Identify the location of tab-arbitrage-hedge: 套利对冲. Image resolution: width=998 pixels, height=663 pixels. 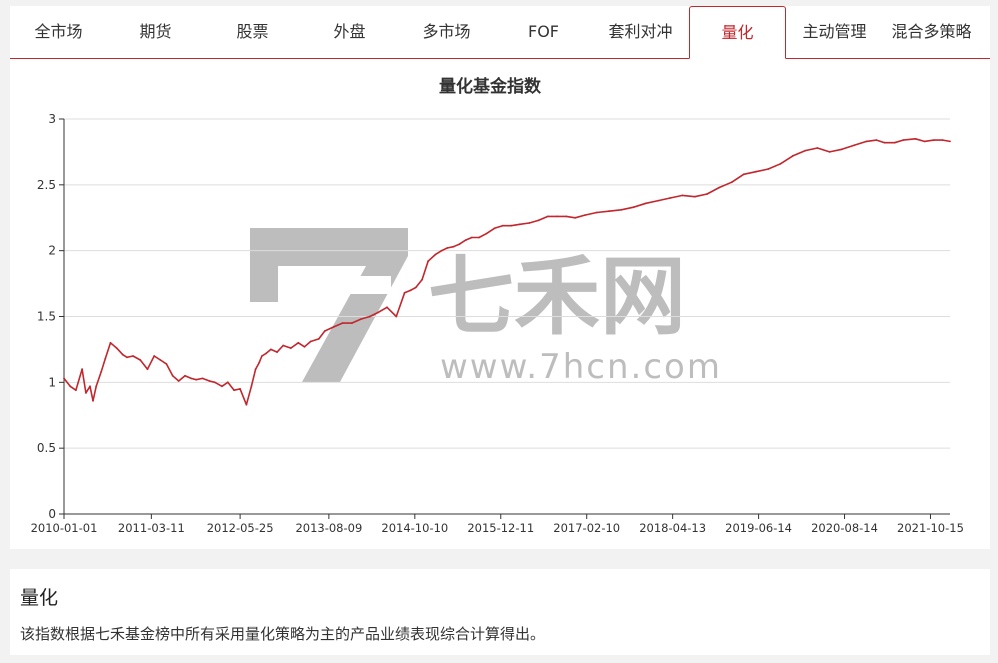
(640, 32).